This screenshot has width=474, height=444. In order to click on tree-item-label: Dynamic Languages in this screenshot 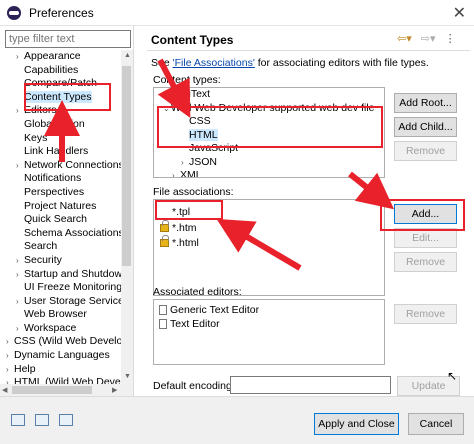, I will do `click(62, 355)`.